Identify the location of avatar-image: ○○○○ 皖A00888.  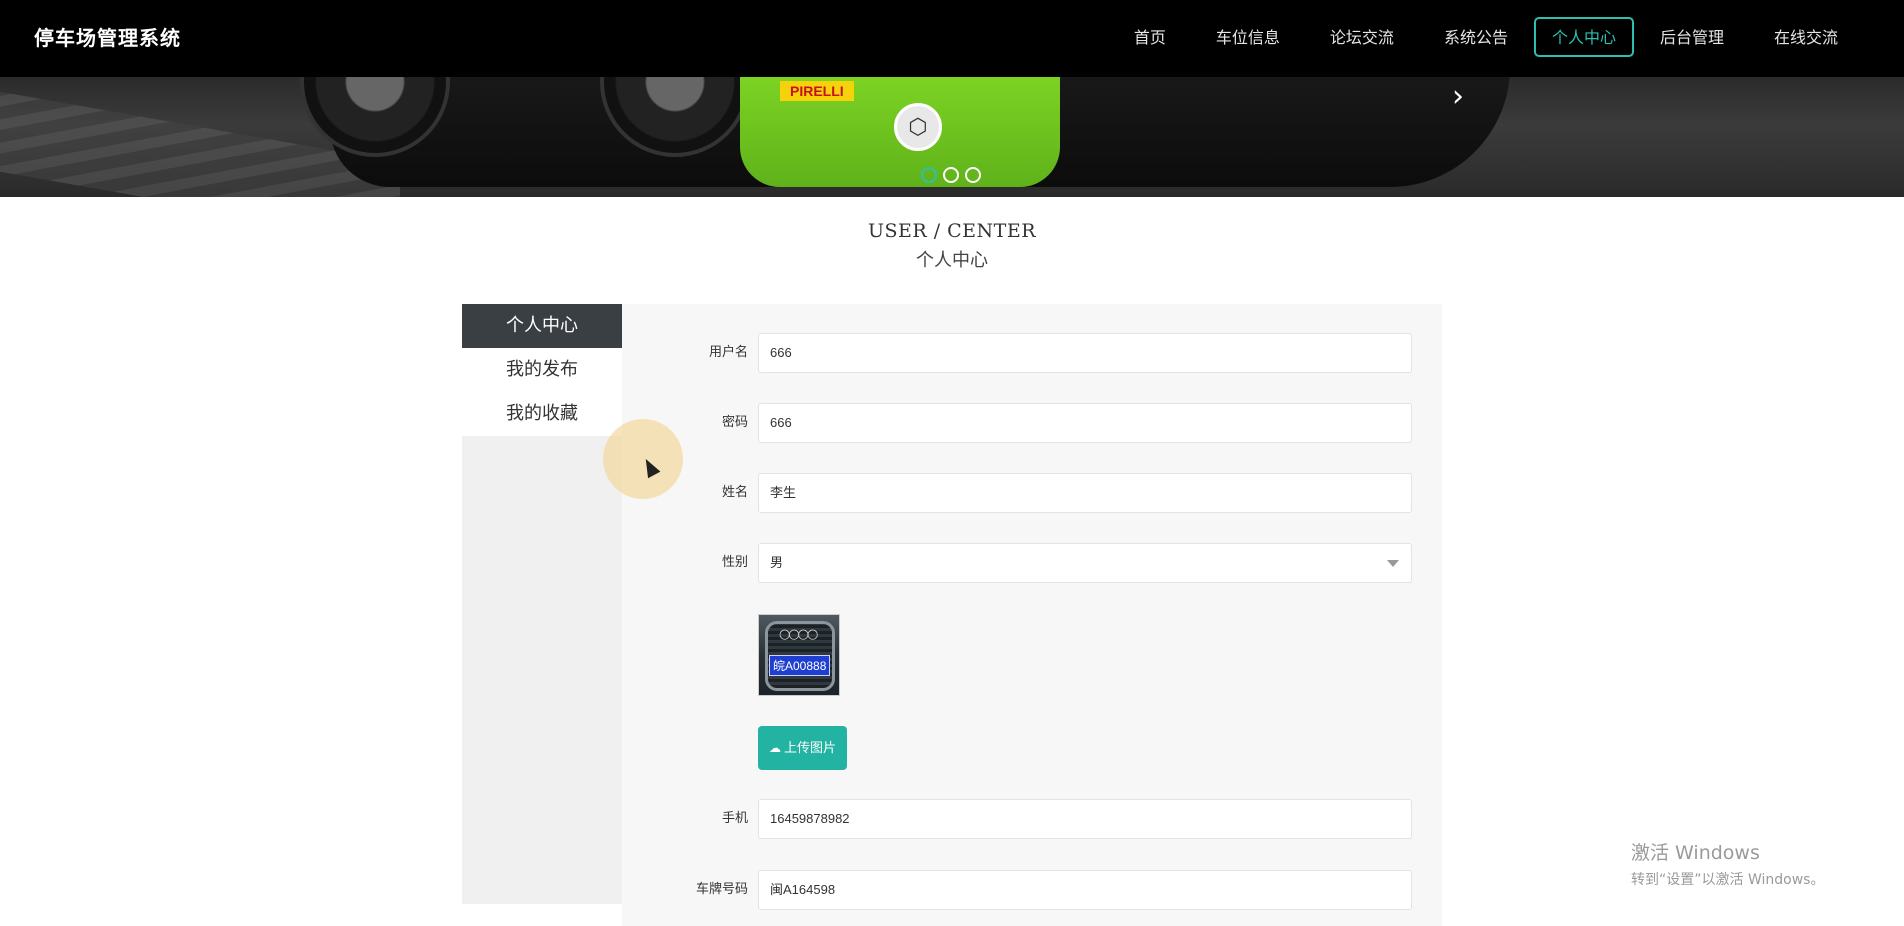
(799, 655).